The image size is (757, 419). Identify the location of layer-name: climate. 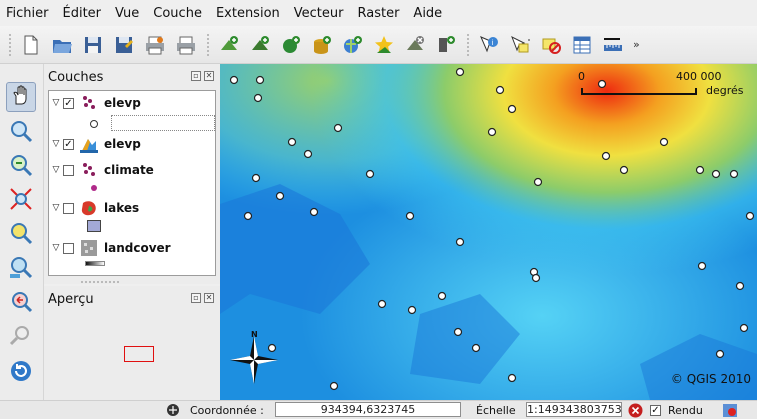
(129, 170).